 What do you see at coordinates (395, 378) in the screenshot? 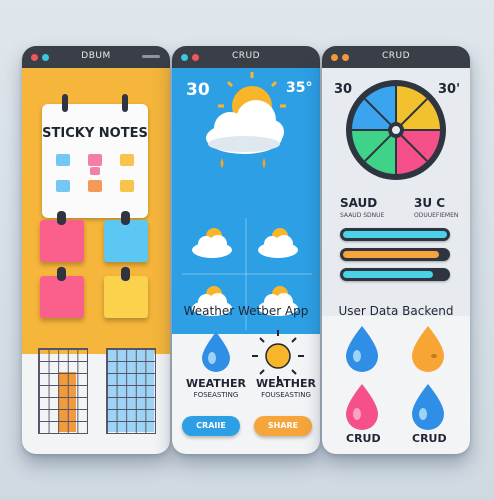
I see `crud-drop-icons` at bounding box center [395, 378].